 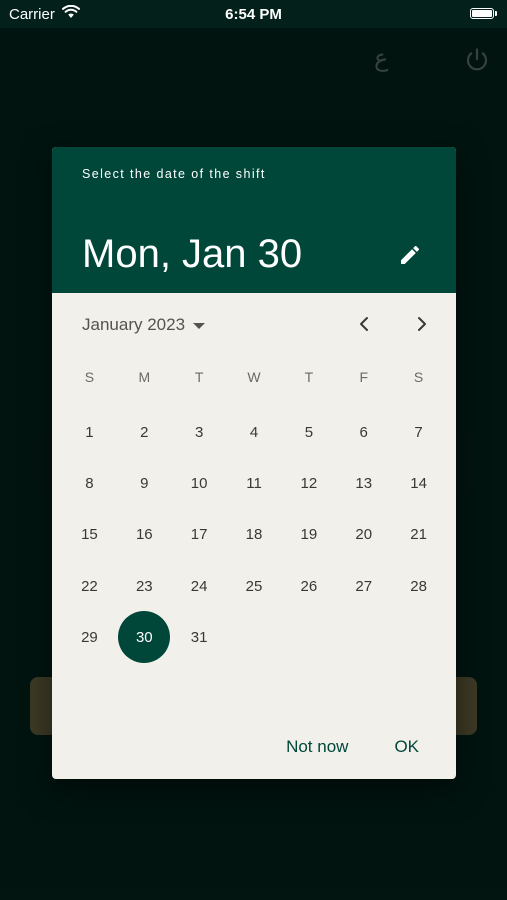 I want to click on battery-icon, so click(x=482, y=13).